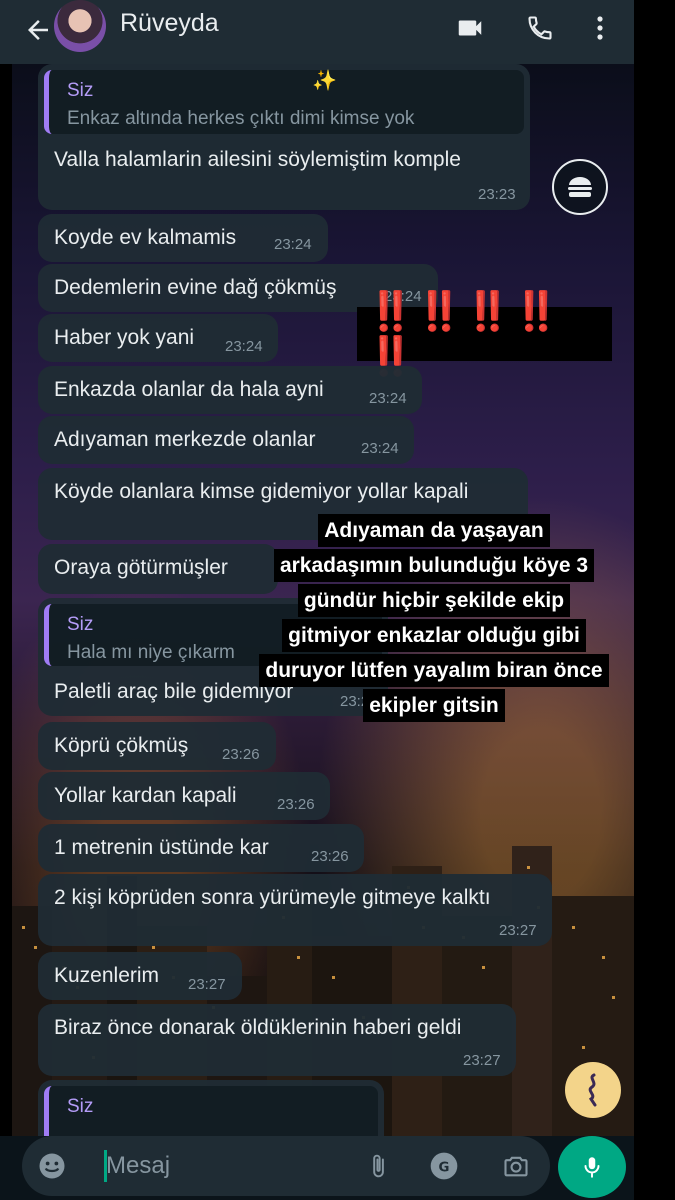 The width and height of the screenshot is (675, 1200). I want to click on message-bubble: Köprü çökmüş 23:26, so click(157, 746).